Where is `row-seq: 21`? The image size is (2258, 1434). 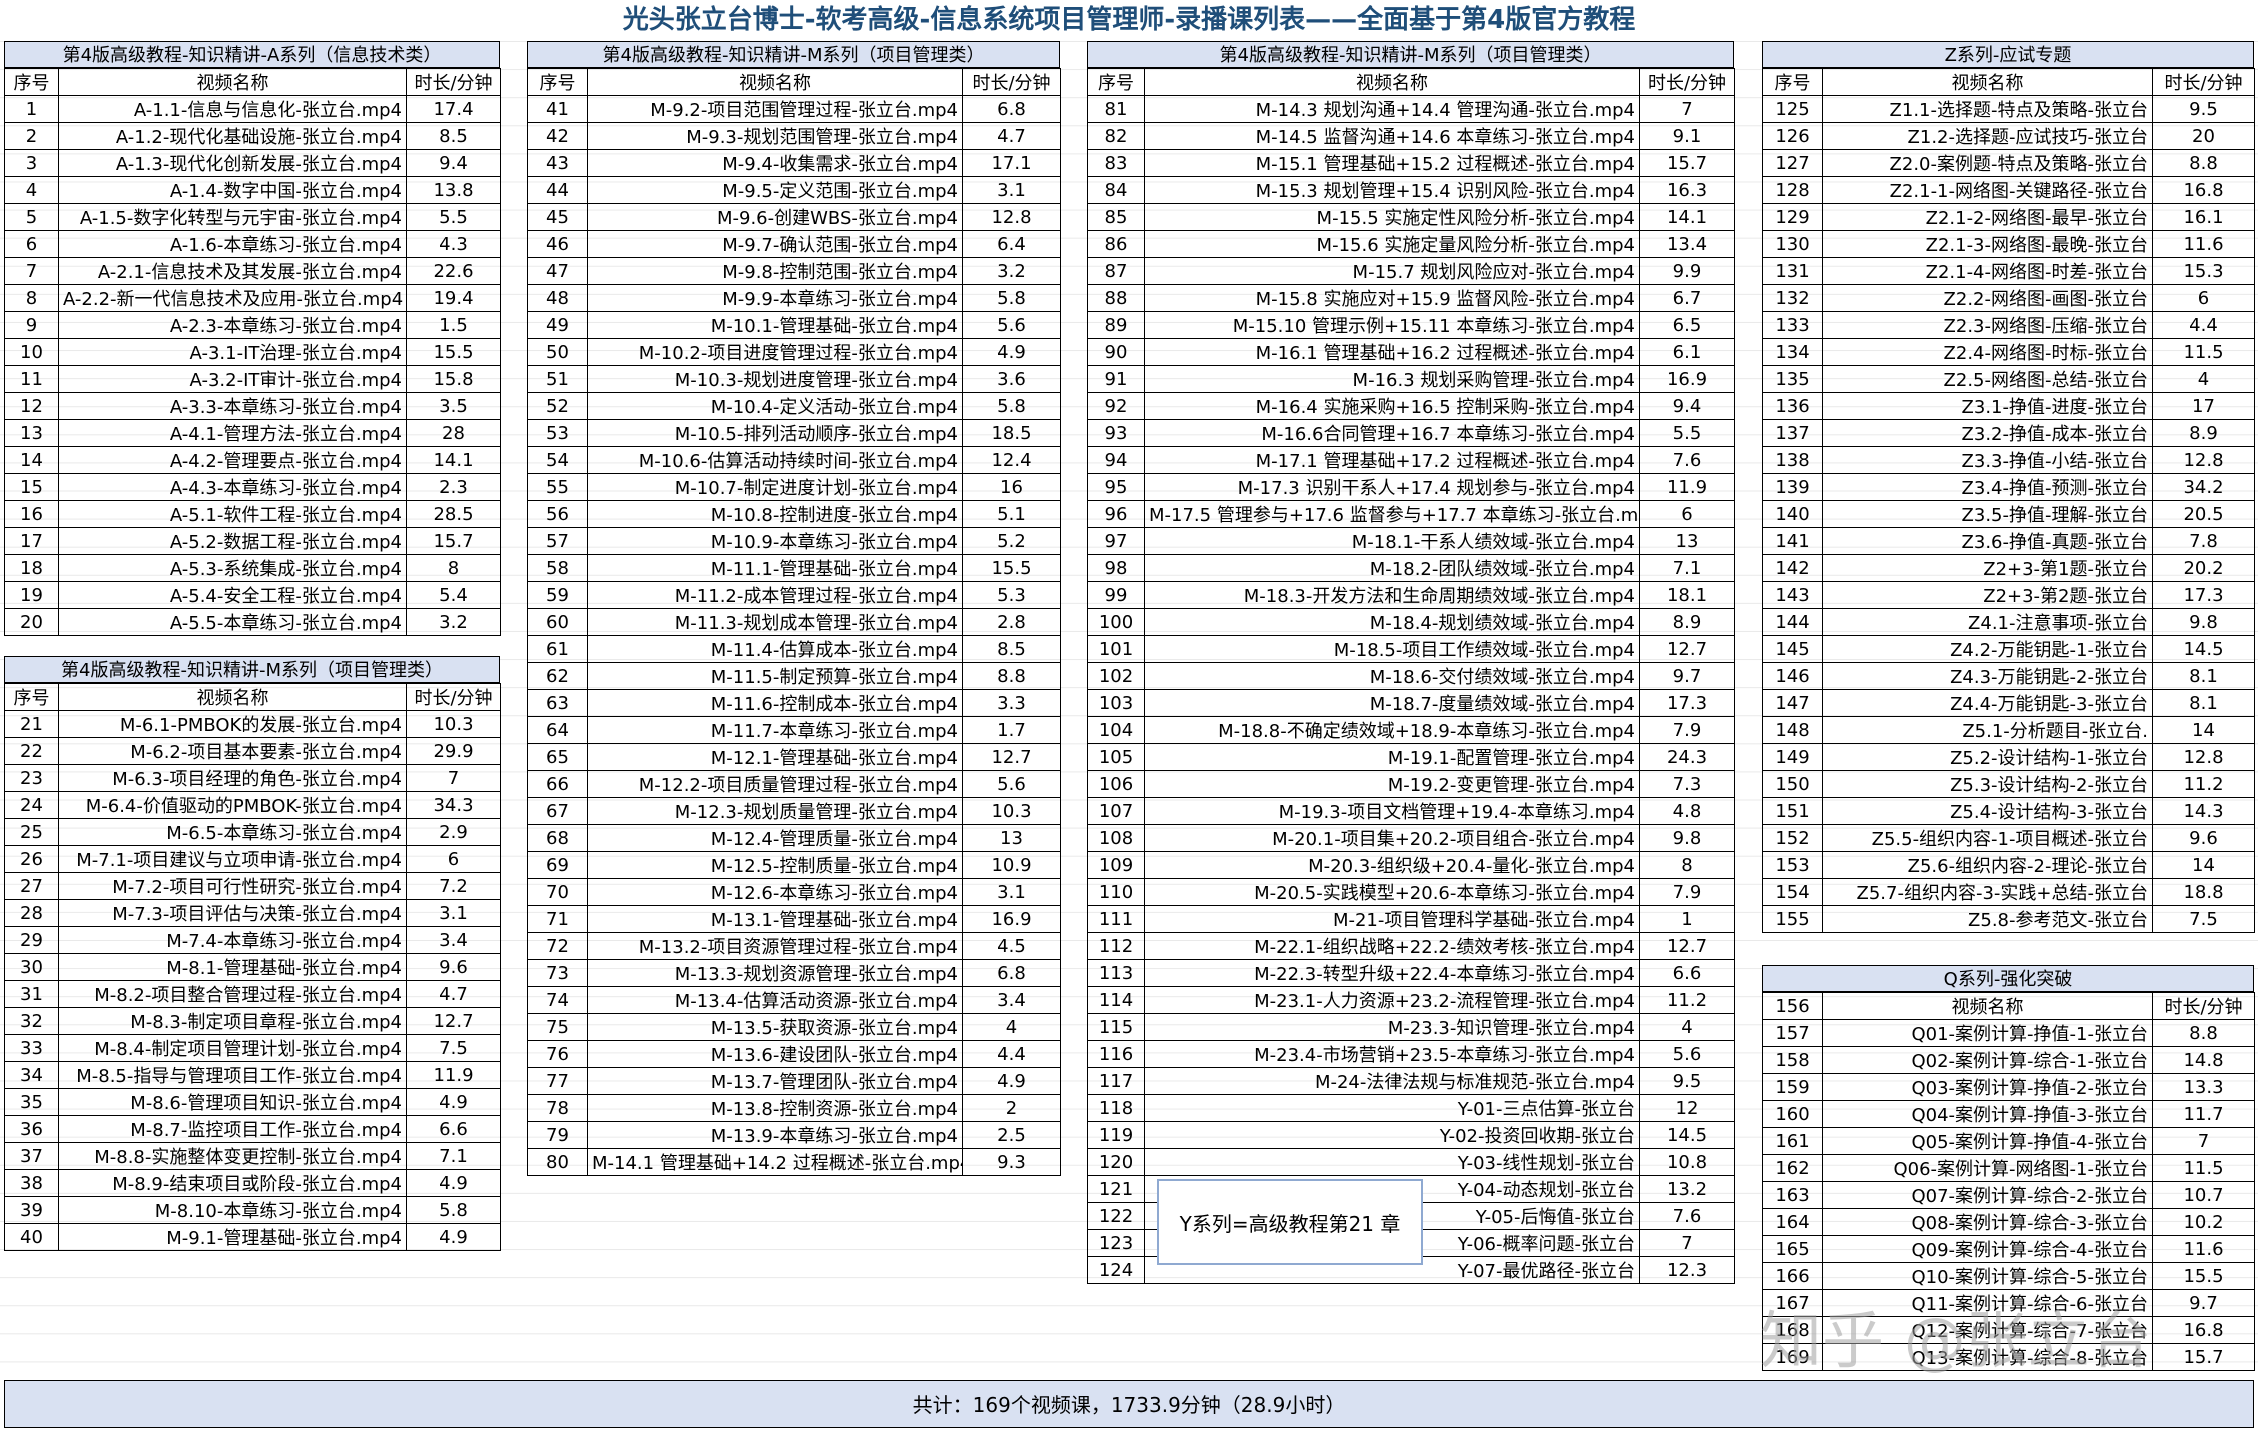 row-seq: 21 is located at coordinates (31, 724).